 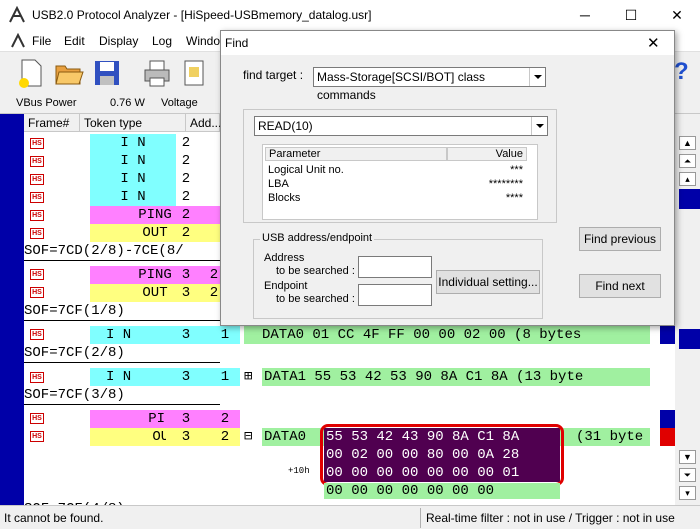 I want to click on data-pid: DATA0, so click(x=285, y=437).